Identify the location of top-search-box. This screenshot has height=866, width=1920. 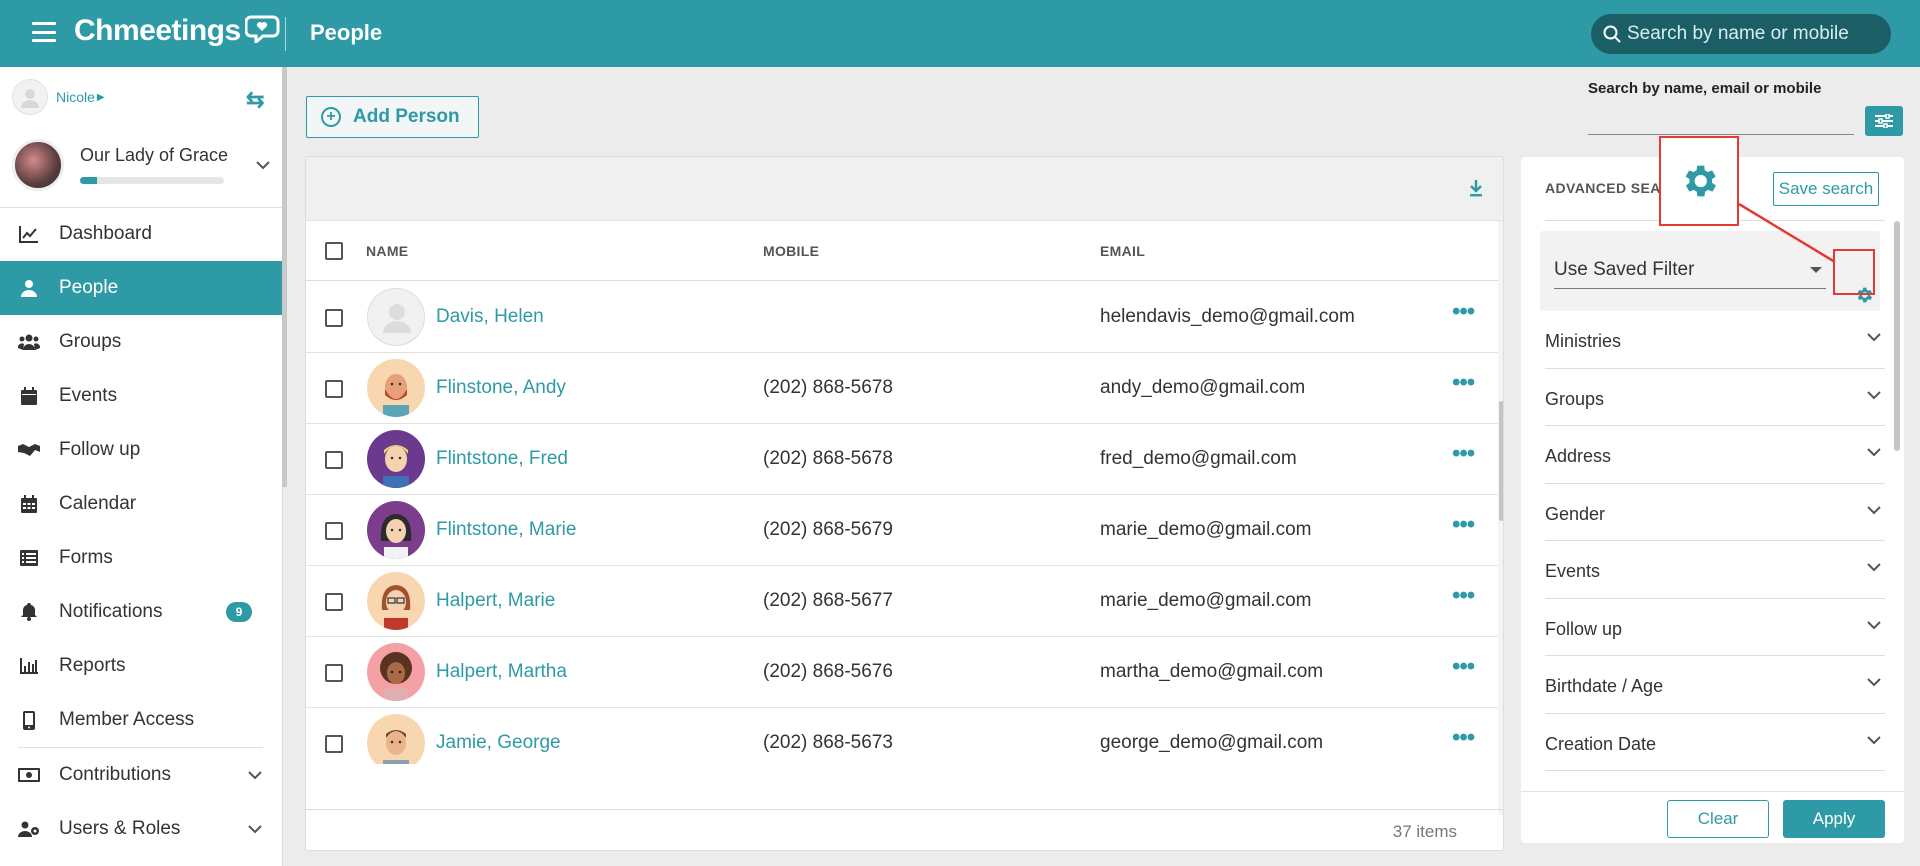
(1741, 34).